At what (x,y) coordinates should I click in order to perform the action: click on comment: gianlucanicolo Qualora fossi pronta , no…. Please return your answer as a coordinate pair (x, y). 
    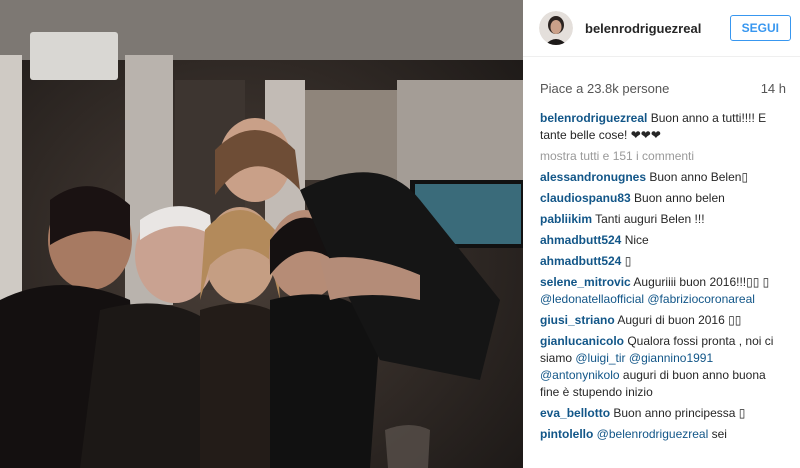
    Looking at the image, I should click on (663, 367).